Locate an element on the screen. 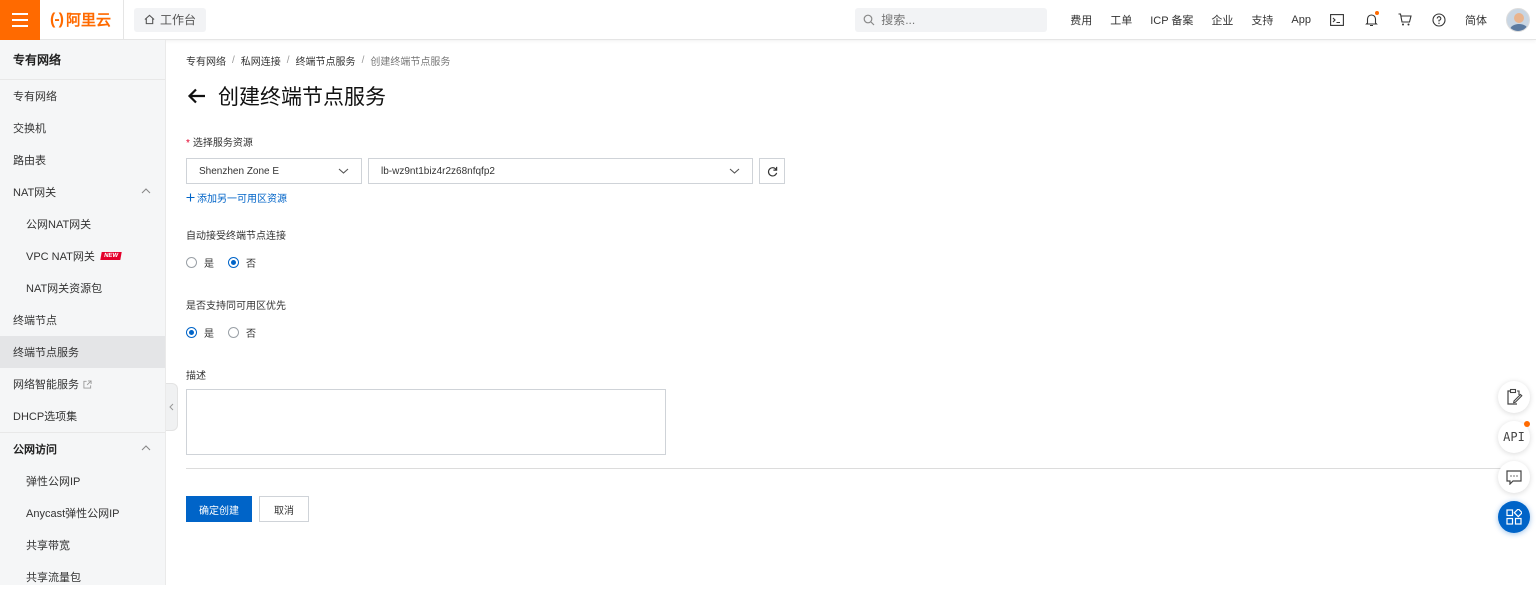 The width and height of the screenshot is (1536, 593). sidebar-item-vpc-nat: VPC NAT网关 NEW is located at coordinates (82, 256).